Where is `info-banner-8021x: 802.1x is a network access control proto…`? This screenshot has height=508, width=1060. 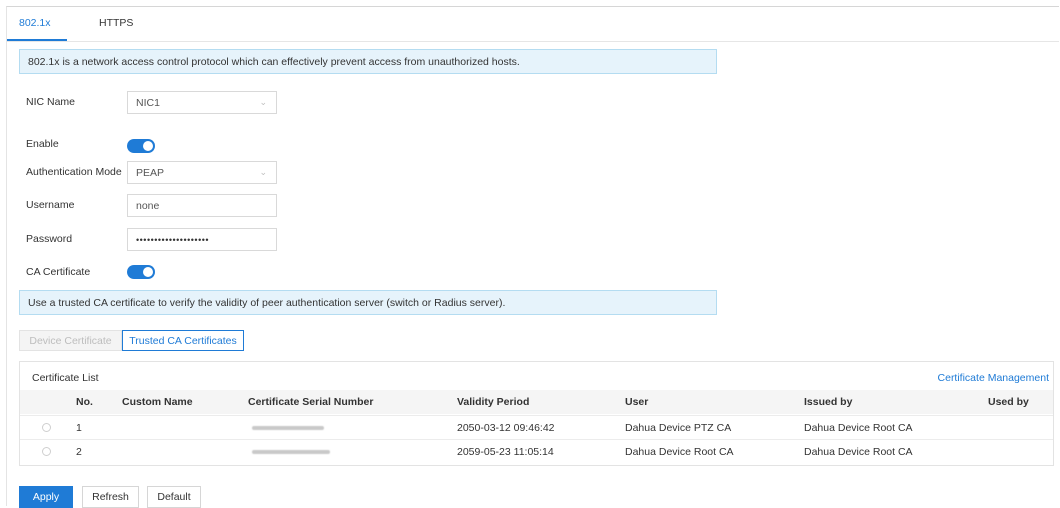
info-banner-8021x: 802.1x is a network access control proto… is located at coordinates (368, 61).